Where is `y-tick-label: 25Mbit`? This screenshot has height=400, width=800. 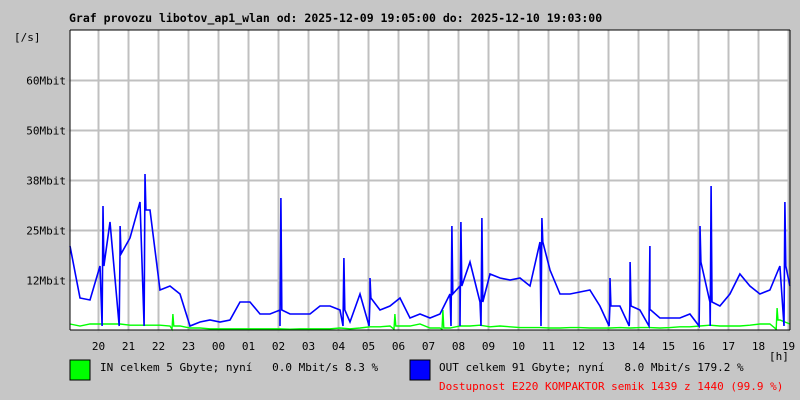
y-tick-label: 25Mbit is located at coordinates (46, 231).